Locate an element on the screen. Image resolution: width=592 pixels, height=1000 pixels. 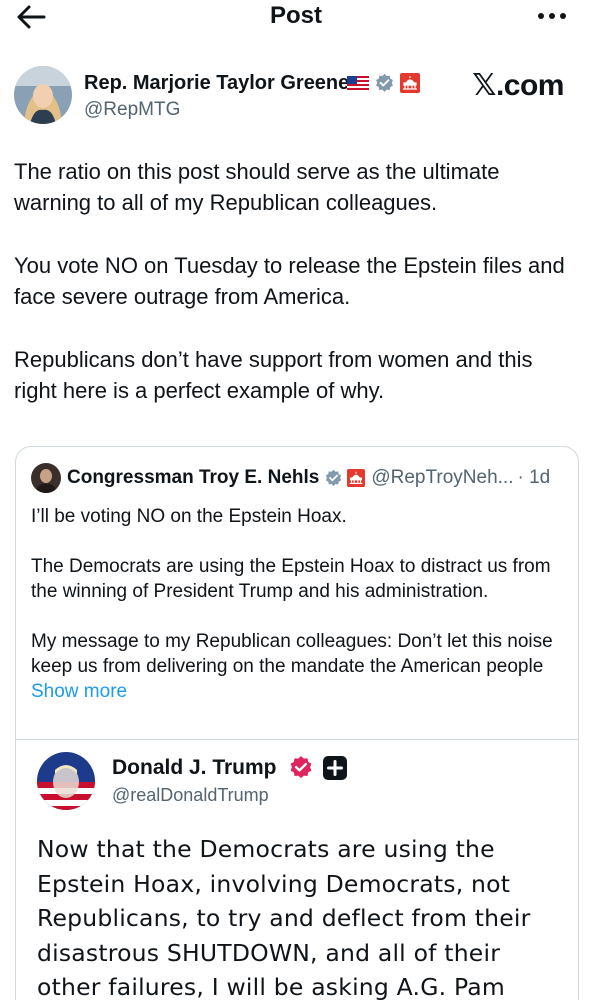
more-horizontal-icon is located at coordinates (552, 16).